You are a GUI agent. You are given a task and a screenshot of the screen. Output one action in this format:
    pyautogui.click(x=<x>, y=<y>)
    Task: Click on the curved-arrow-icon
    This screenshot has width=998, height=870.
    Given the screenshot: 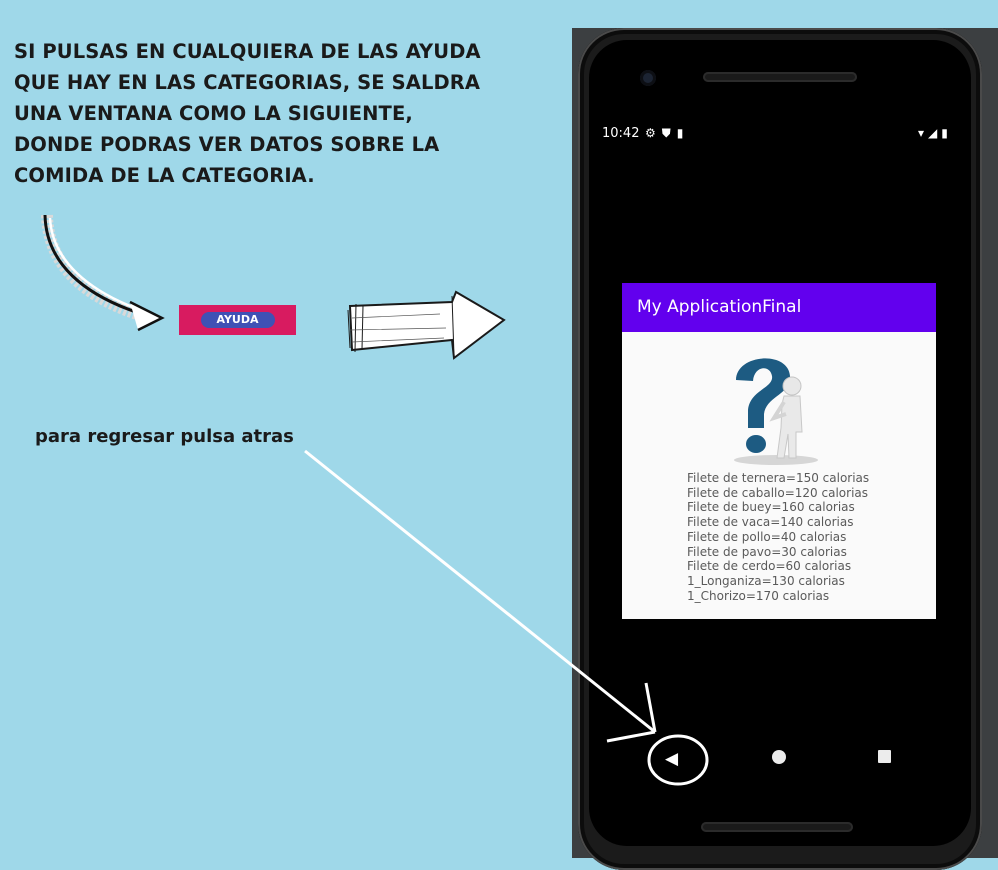 What is the action you would take?
    pyautogui.click(x=103, y=273)
    